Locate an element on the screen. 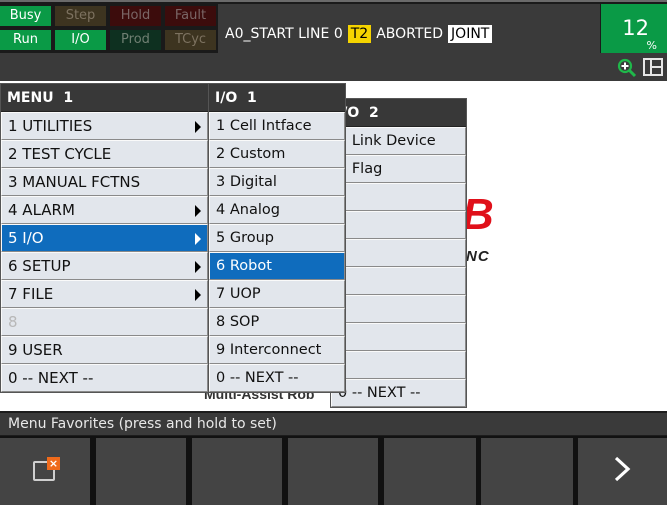 The image size is (667, 505). menu-item-io: 5 I/O is located at coordinates (104, 238).